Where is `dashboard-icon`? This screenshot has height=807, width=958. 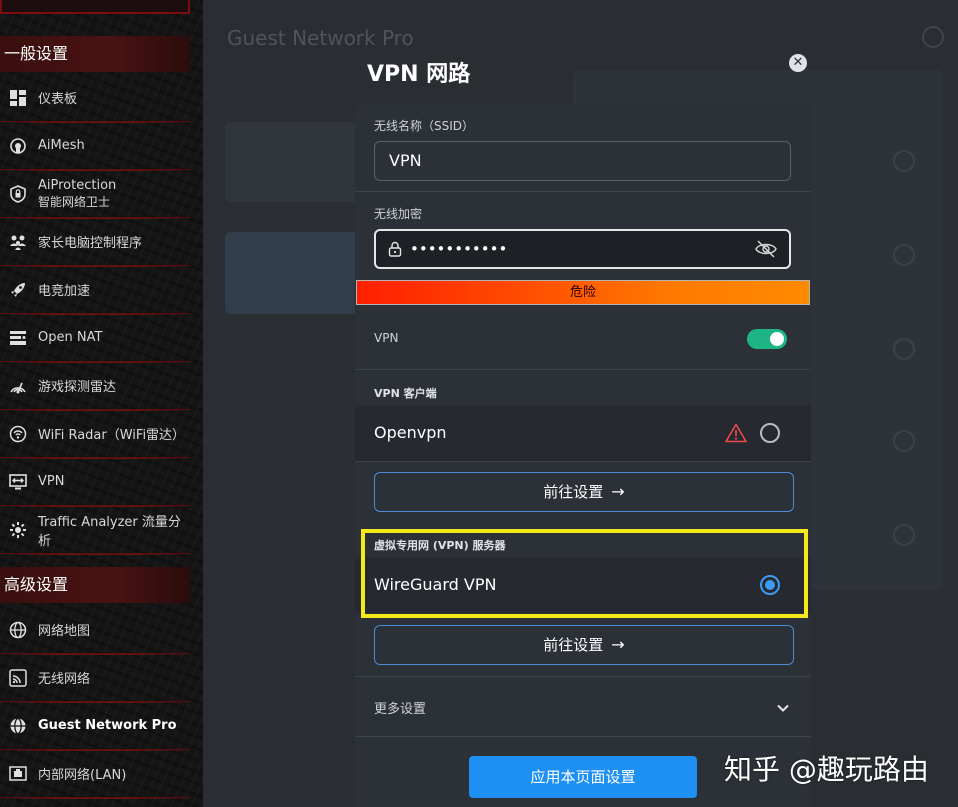 dashboard-icon is located at coordinates (18, 98).